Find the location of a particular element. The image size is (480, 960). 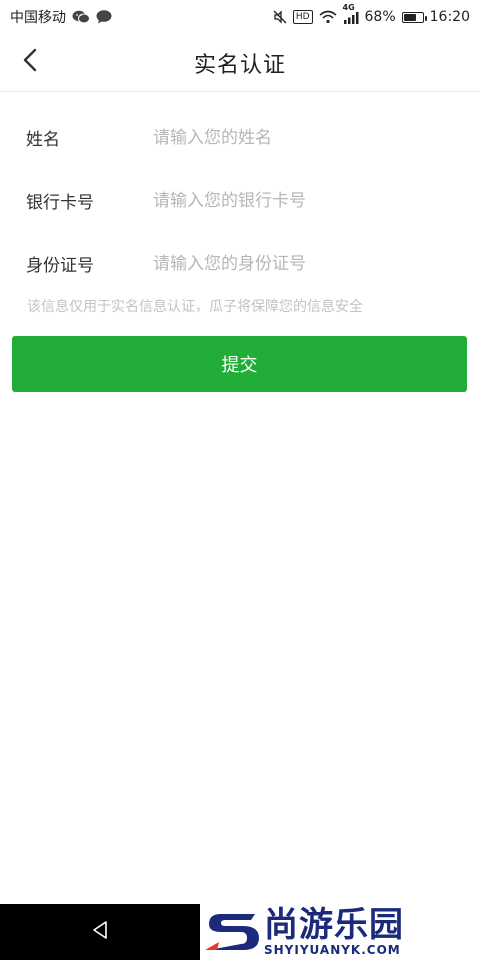

watermark-en: SHYIYUANYK.COM is located at coordinates (332, 950).